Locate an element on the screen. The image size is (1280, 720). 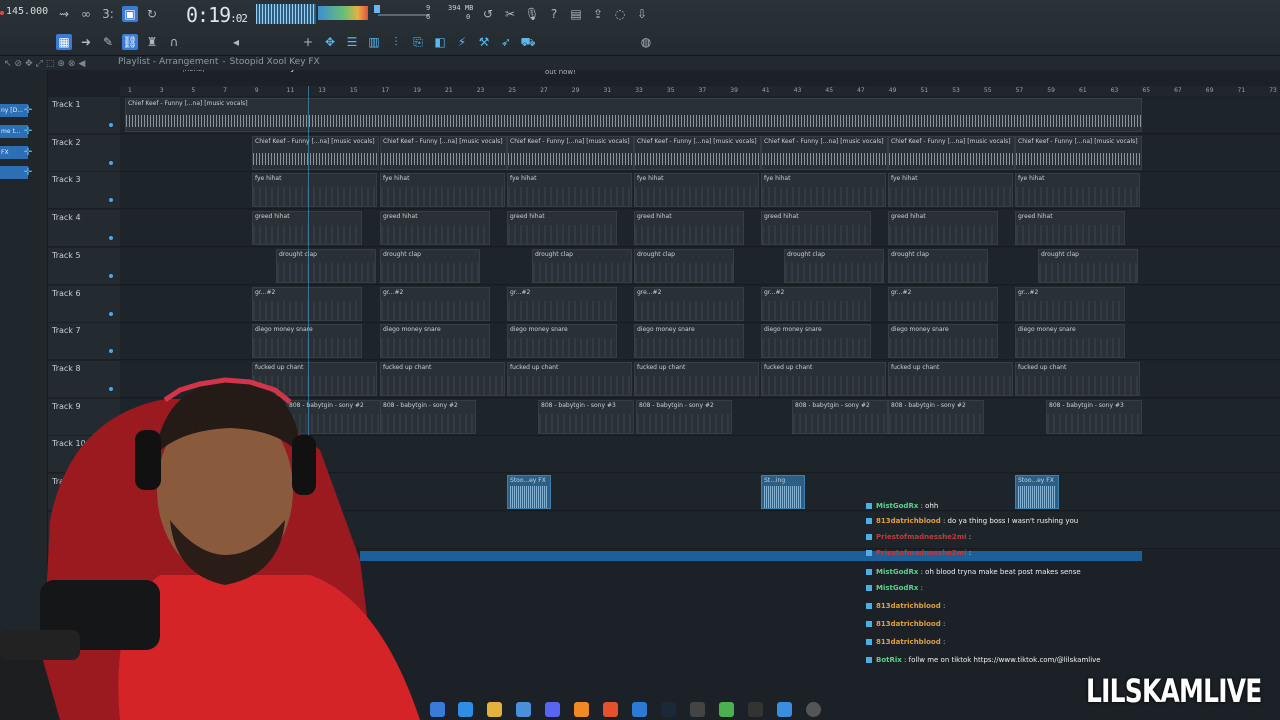
pattern-nav-icon: ◂ is located at coordinates (236, 42).